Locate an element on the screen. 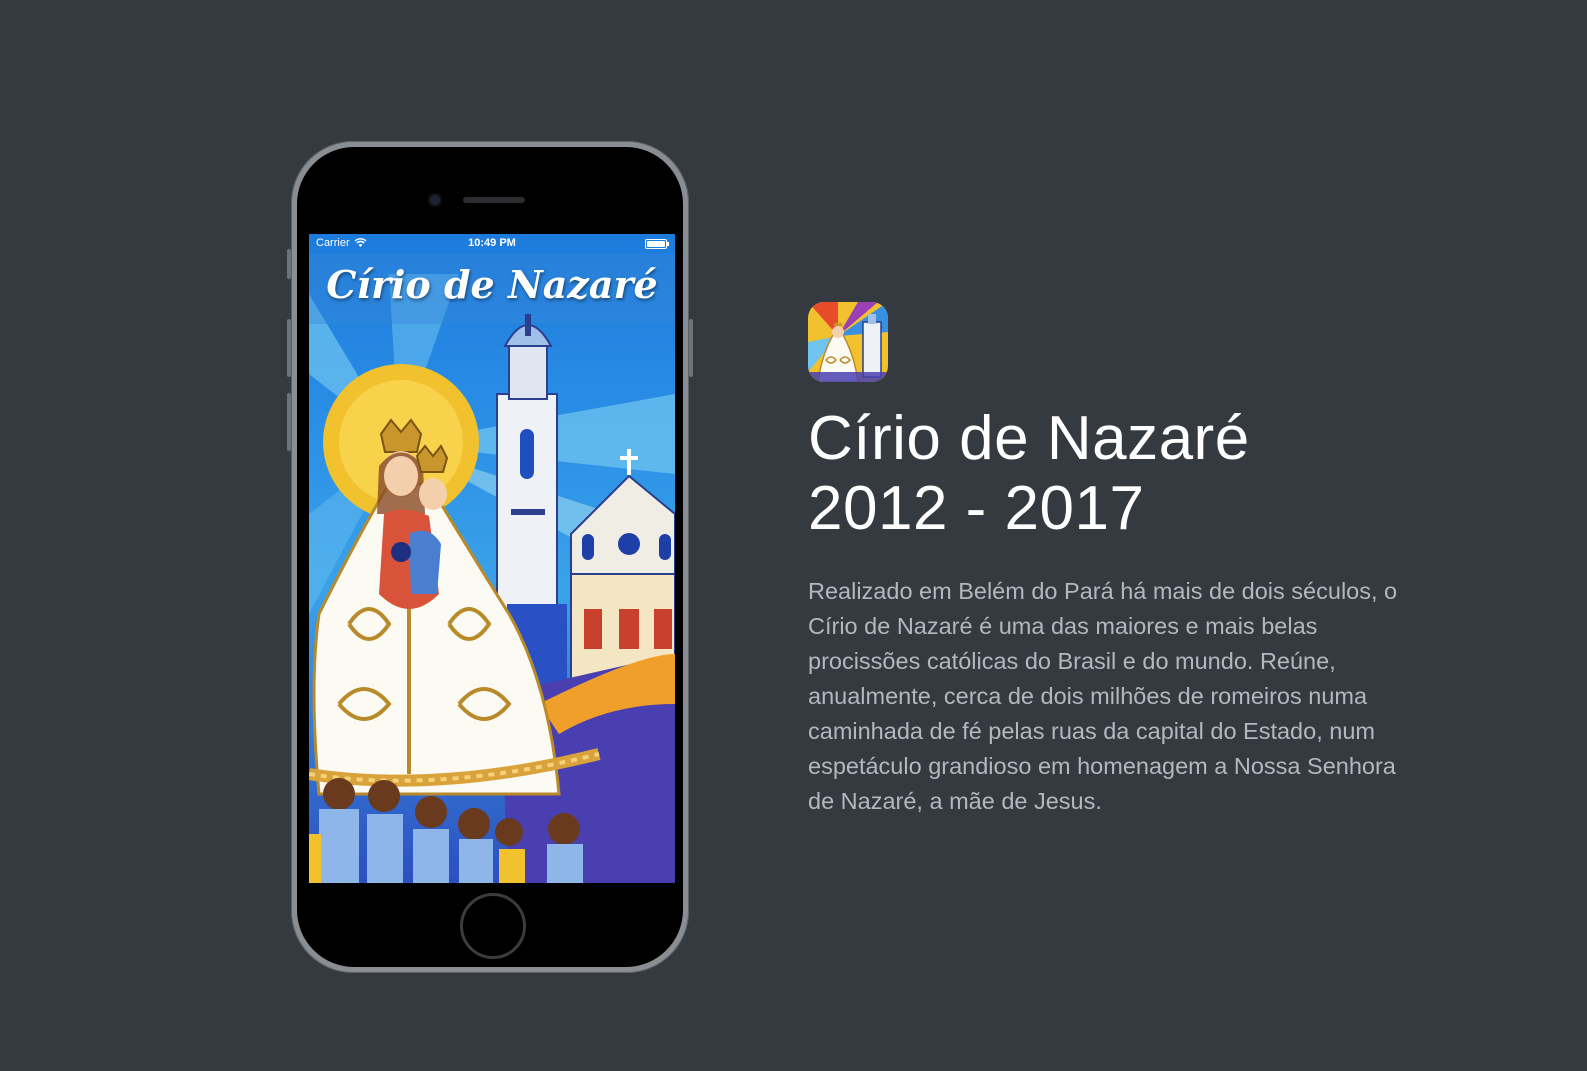 The image size is (1587, 1071). title-line-1: Círio de Nazaré is located at coordinates (1029, 438).